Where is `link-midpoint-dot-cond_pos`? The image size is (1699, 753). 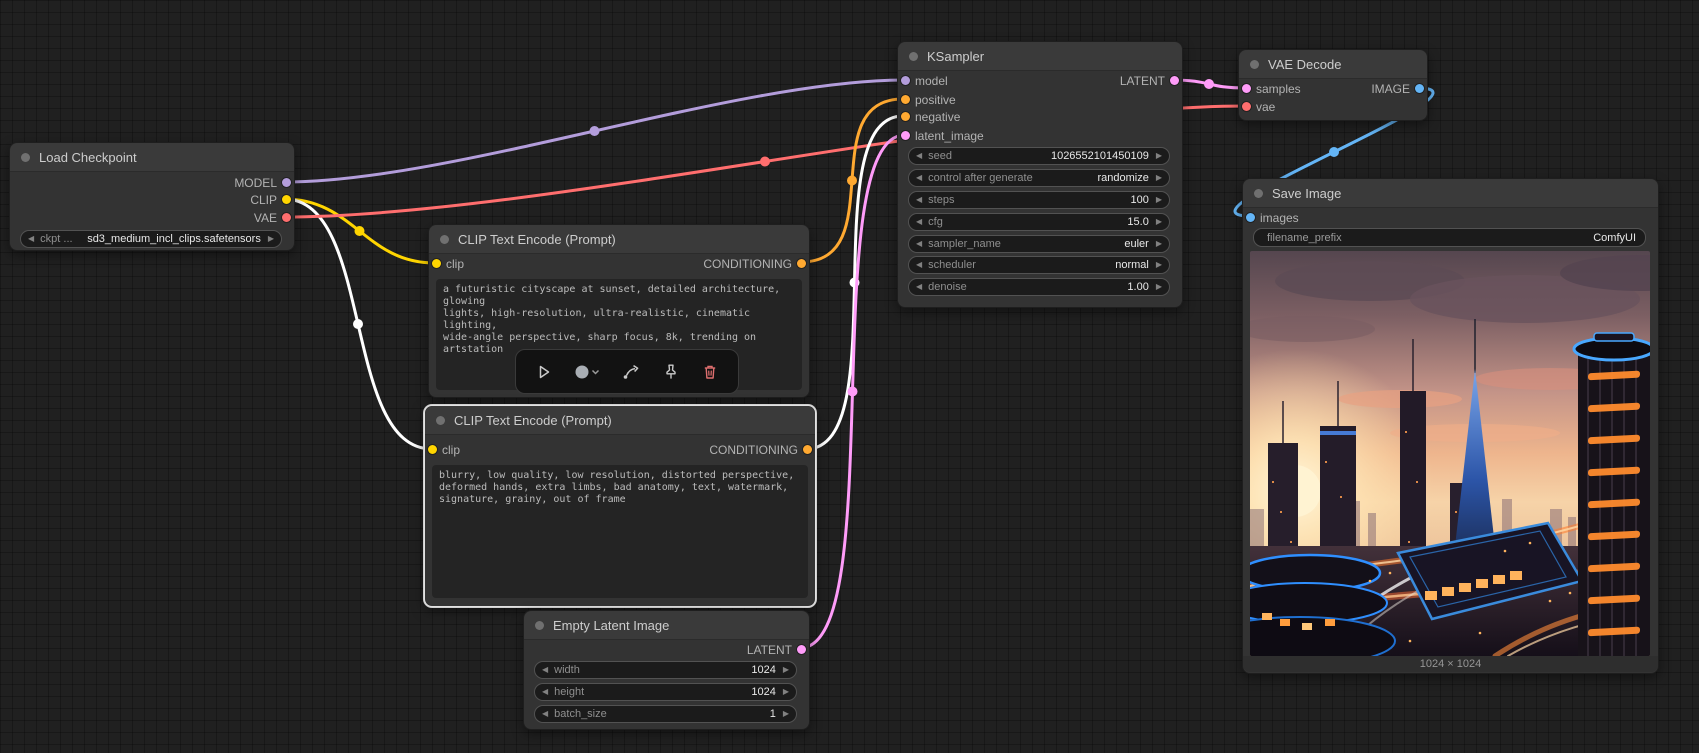 link-midpoint-dot-cond_pos is located at coordinates (852, 180).